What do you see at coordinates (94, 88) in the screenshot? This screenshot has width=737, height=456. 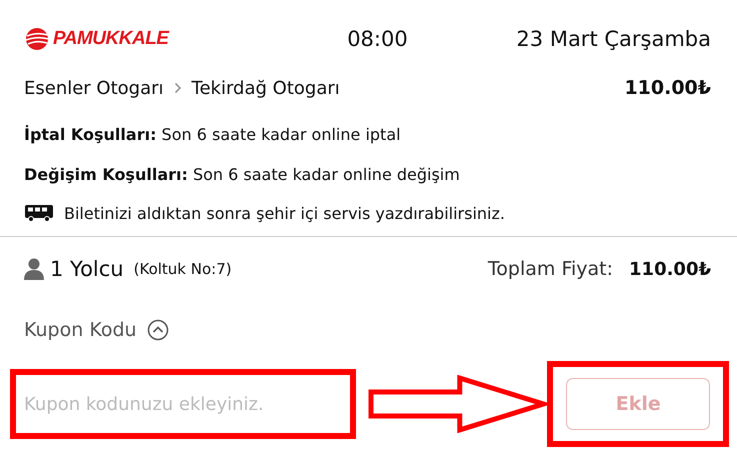 I see `origin-station: Esenler Otogarı` at bounding box center [94, 88].